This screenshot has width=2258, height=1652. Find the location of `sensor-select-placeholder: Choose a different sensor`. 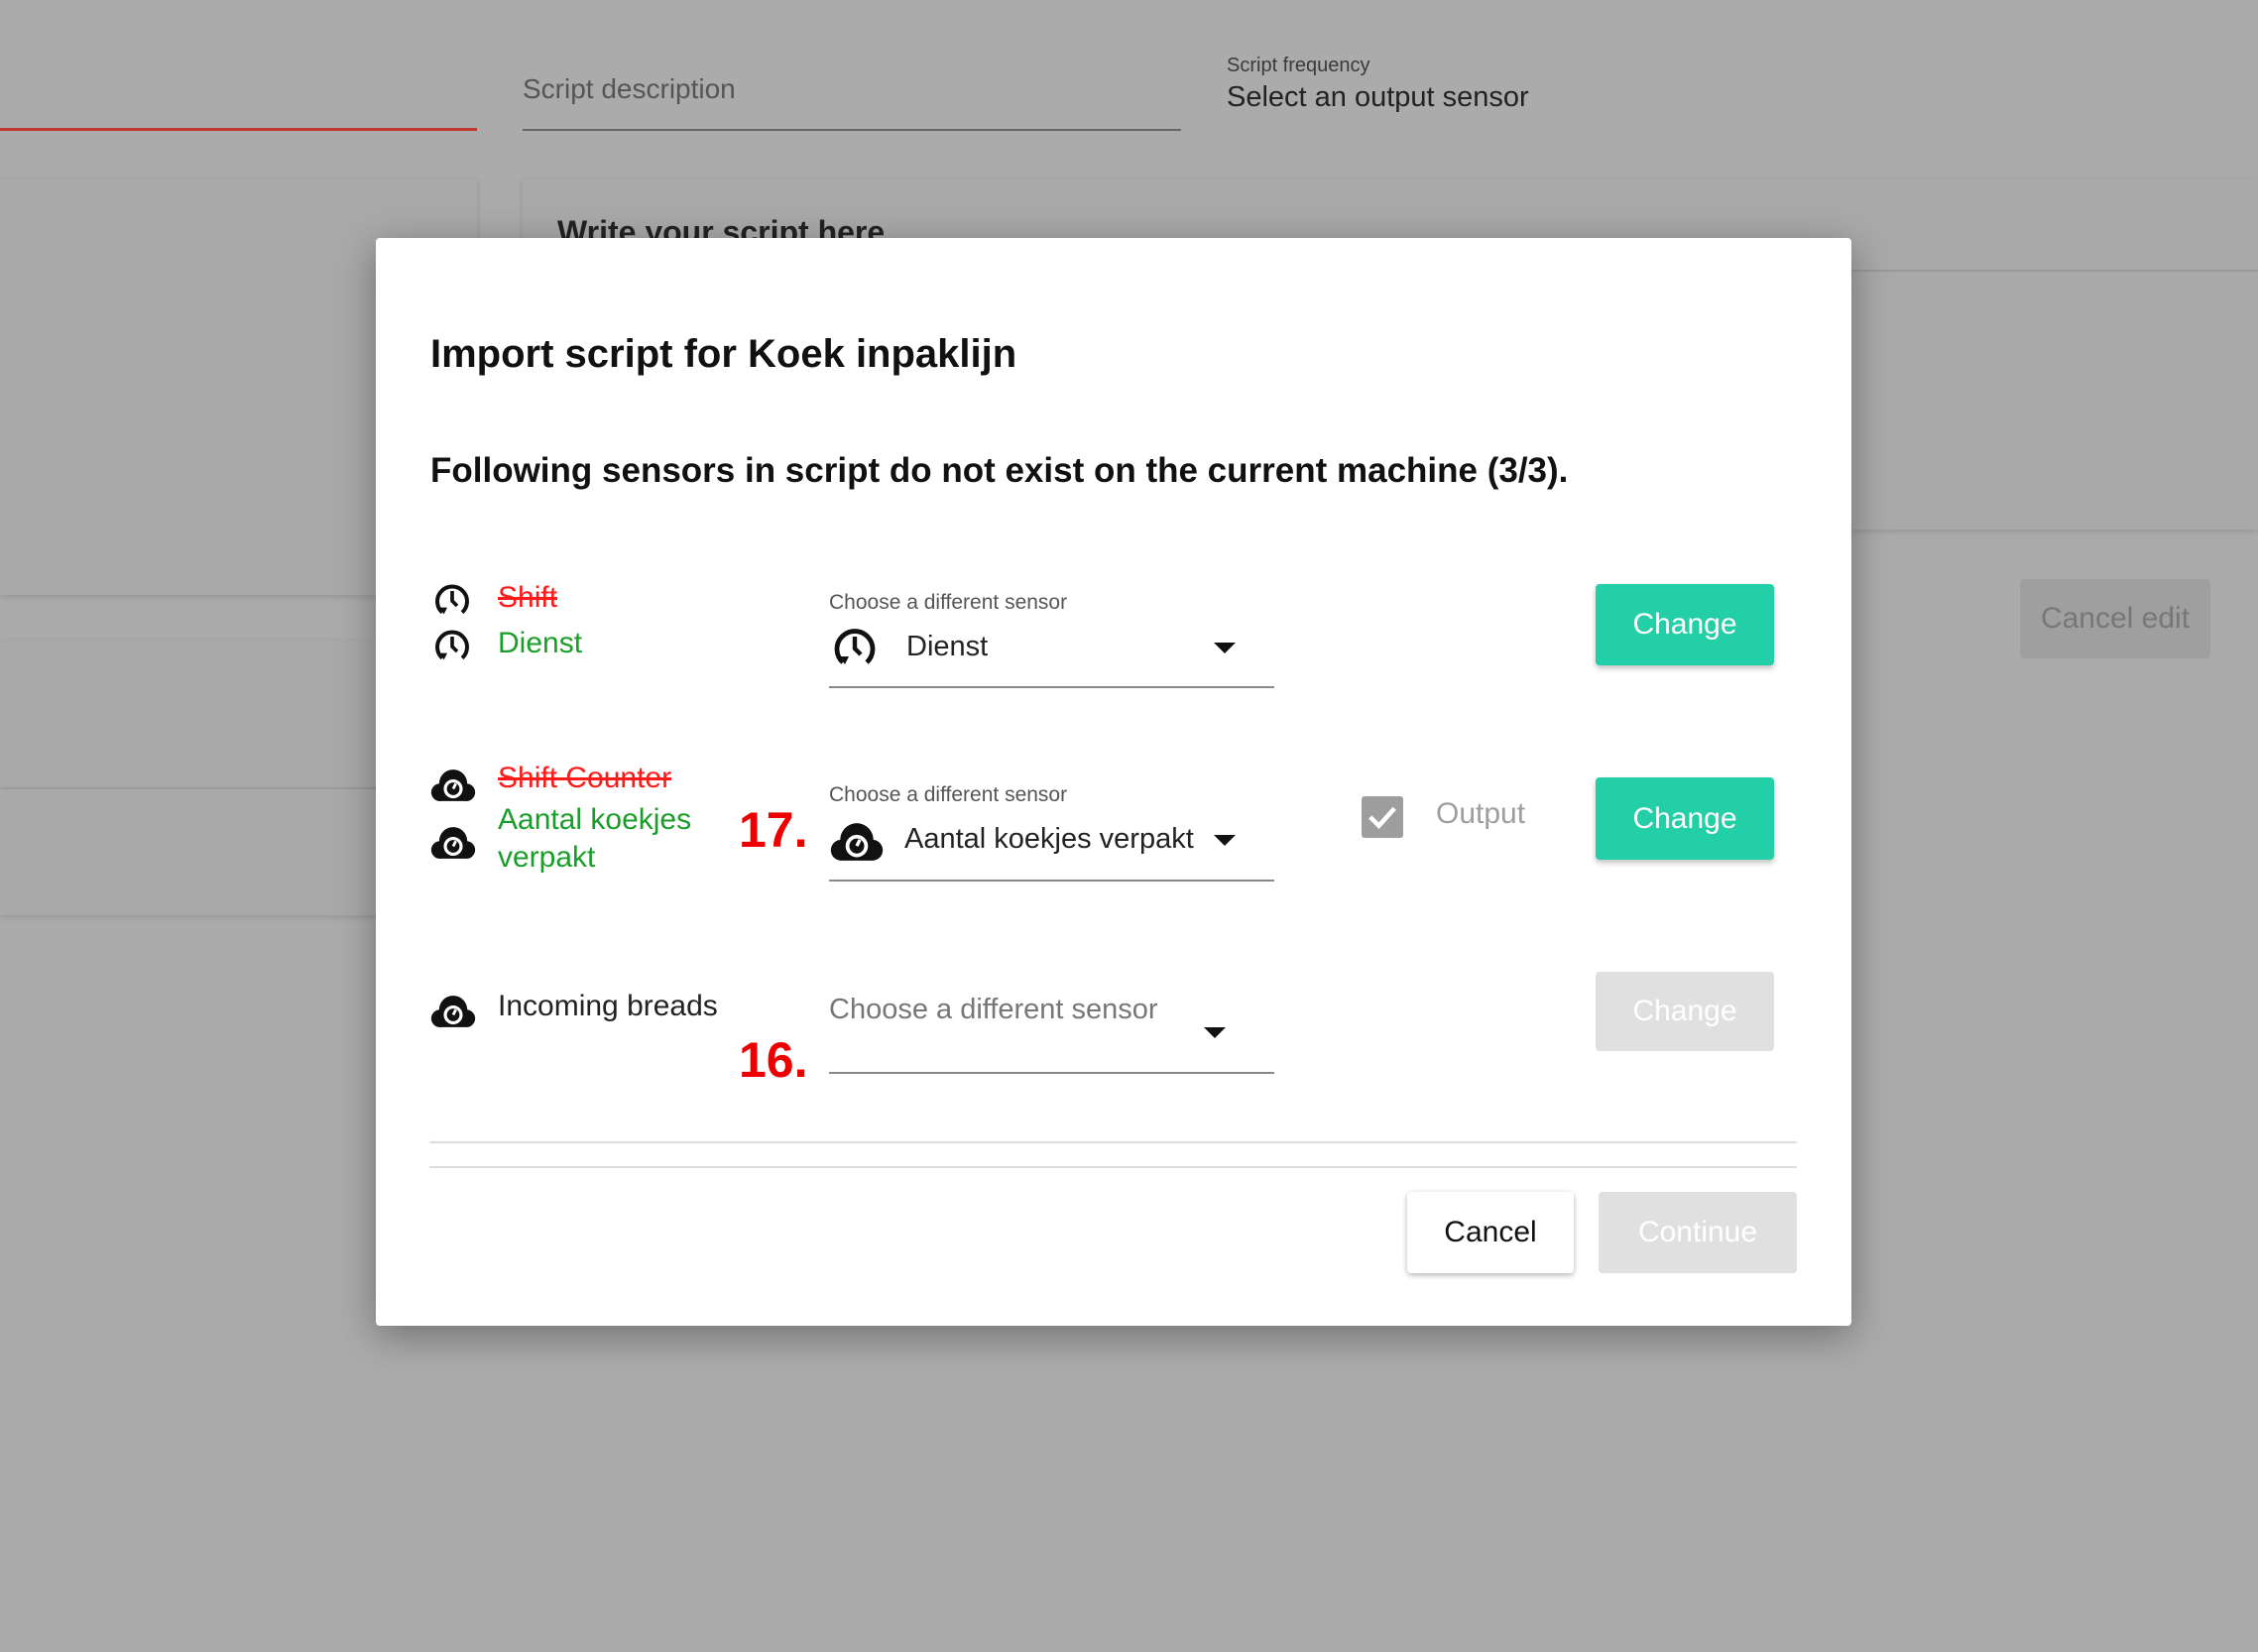

sensor-select-placeholder: Choose a different sensor is located at coordinates (994, 1009).